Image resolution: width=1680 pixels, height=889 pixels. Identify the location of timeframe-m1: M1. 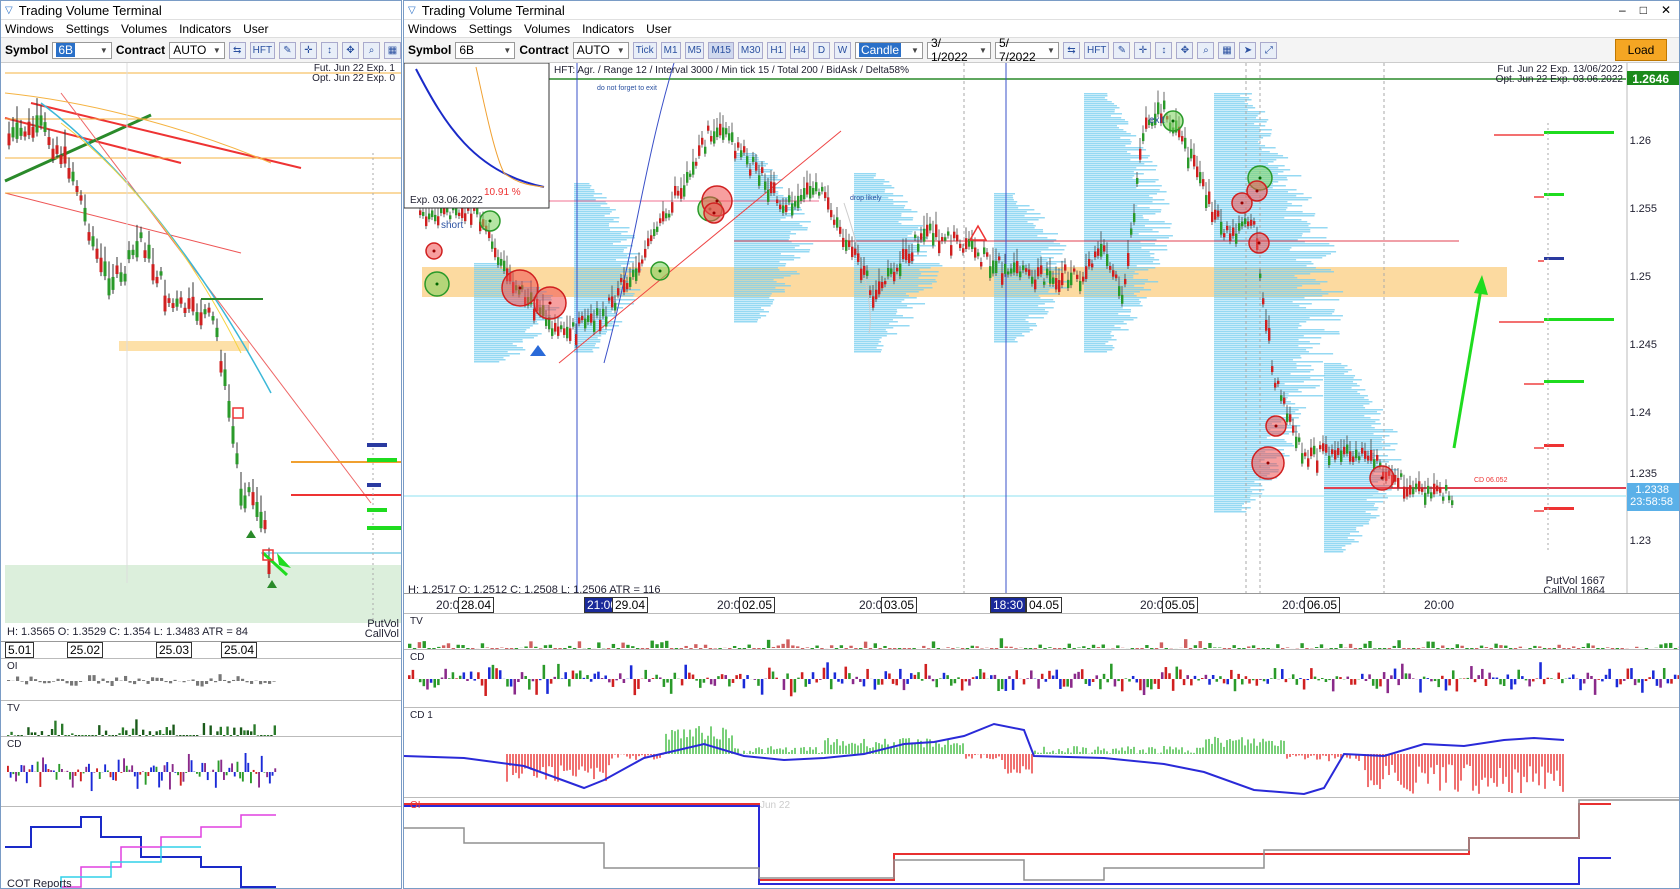
(670, 50).